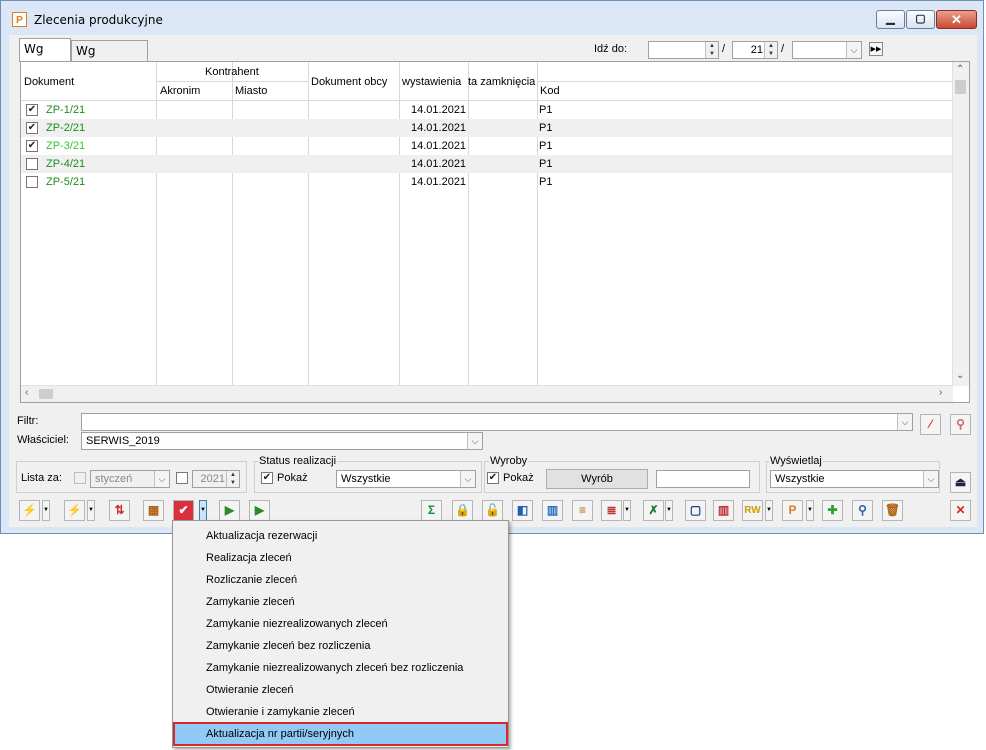 The image size is (986, 750). I want to click on excel-button: ✗, so click(653, 510).